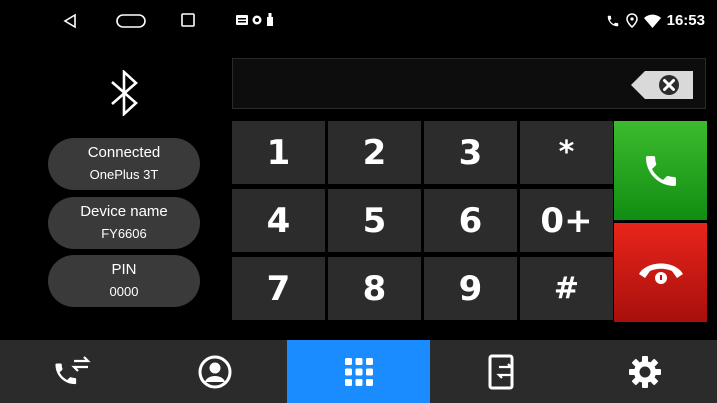 Image resolution: width=717 pixels, height=403 pixels. I want to click on pin-value: 0000, so click(124, 291).